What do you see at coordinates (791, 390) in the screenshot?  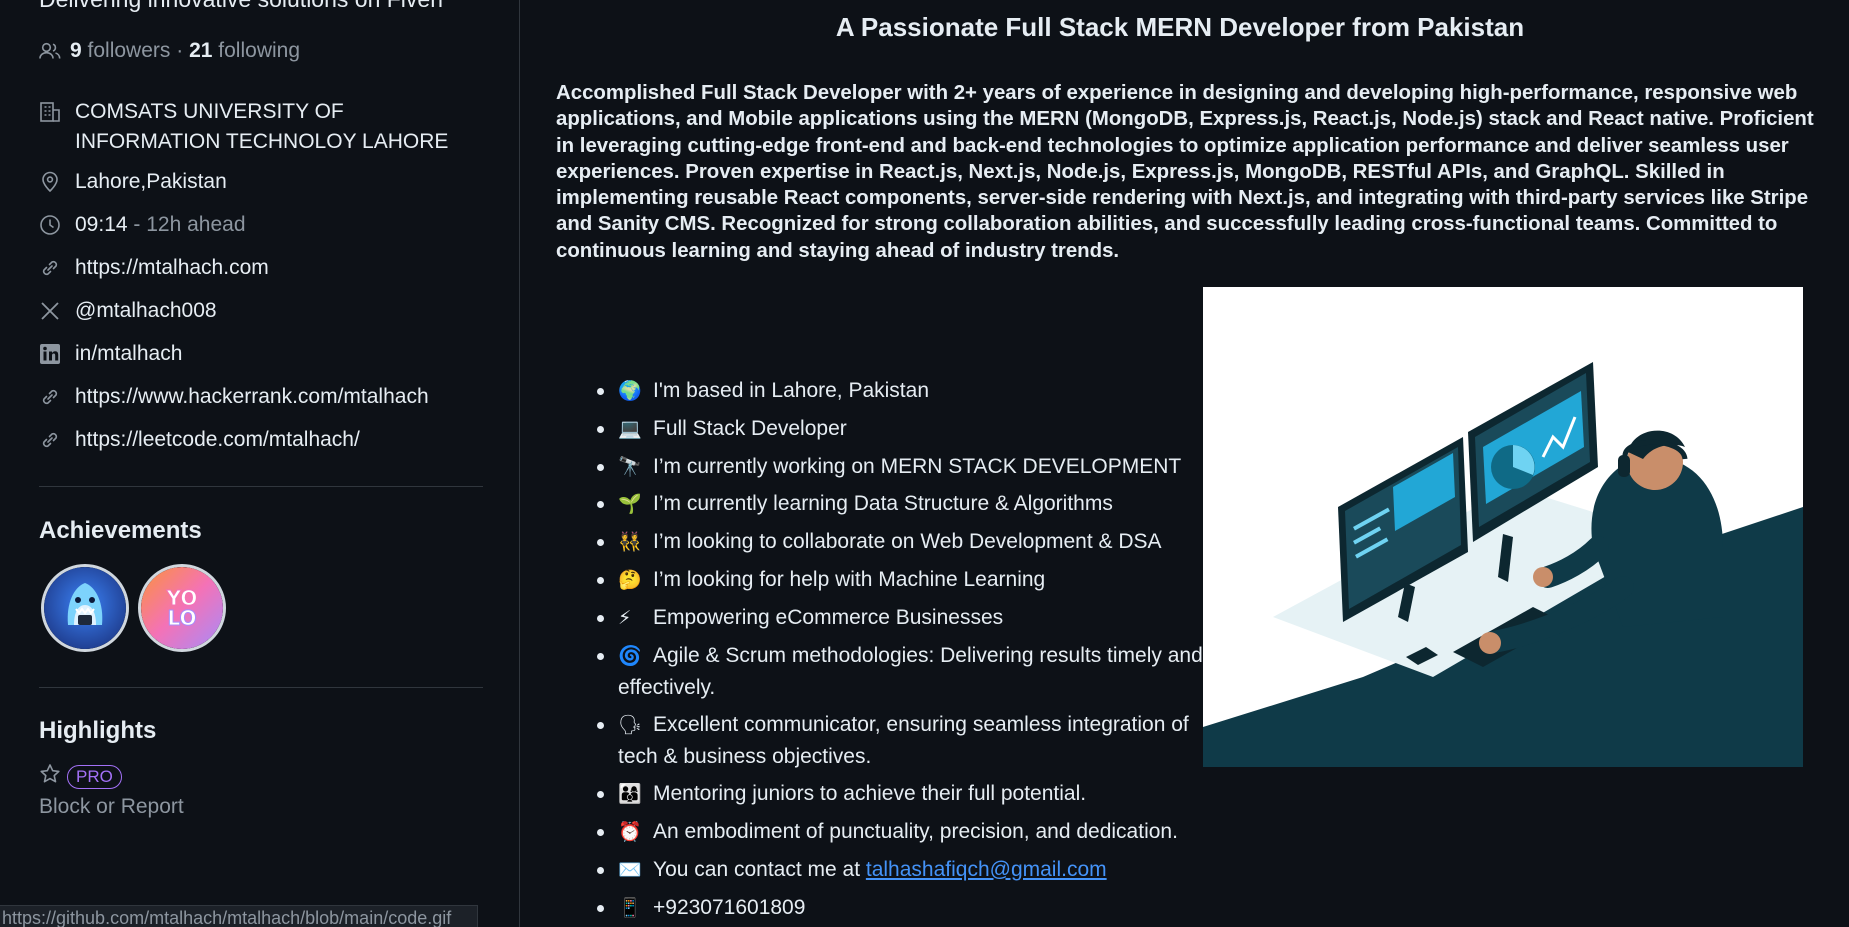 I see `list-item-text: I'm based in Lahore, Pakistan` at bounding box center [791, 390].